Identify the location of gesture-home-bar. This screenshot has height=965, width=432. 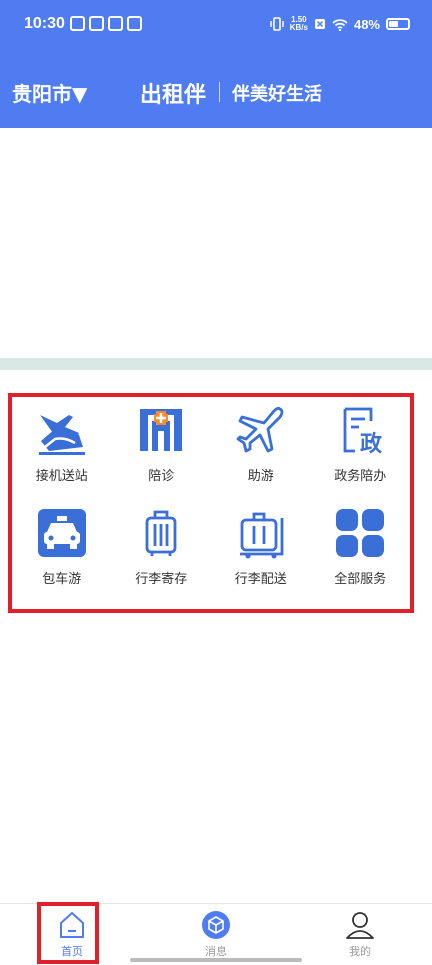
(216, 960).